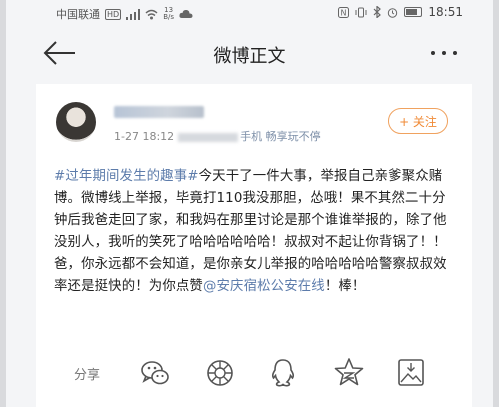 The image size is (499, 407). Describe the element at coordinates (411, 373) in the screenshot. I see `save-image-icon` at that location.